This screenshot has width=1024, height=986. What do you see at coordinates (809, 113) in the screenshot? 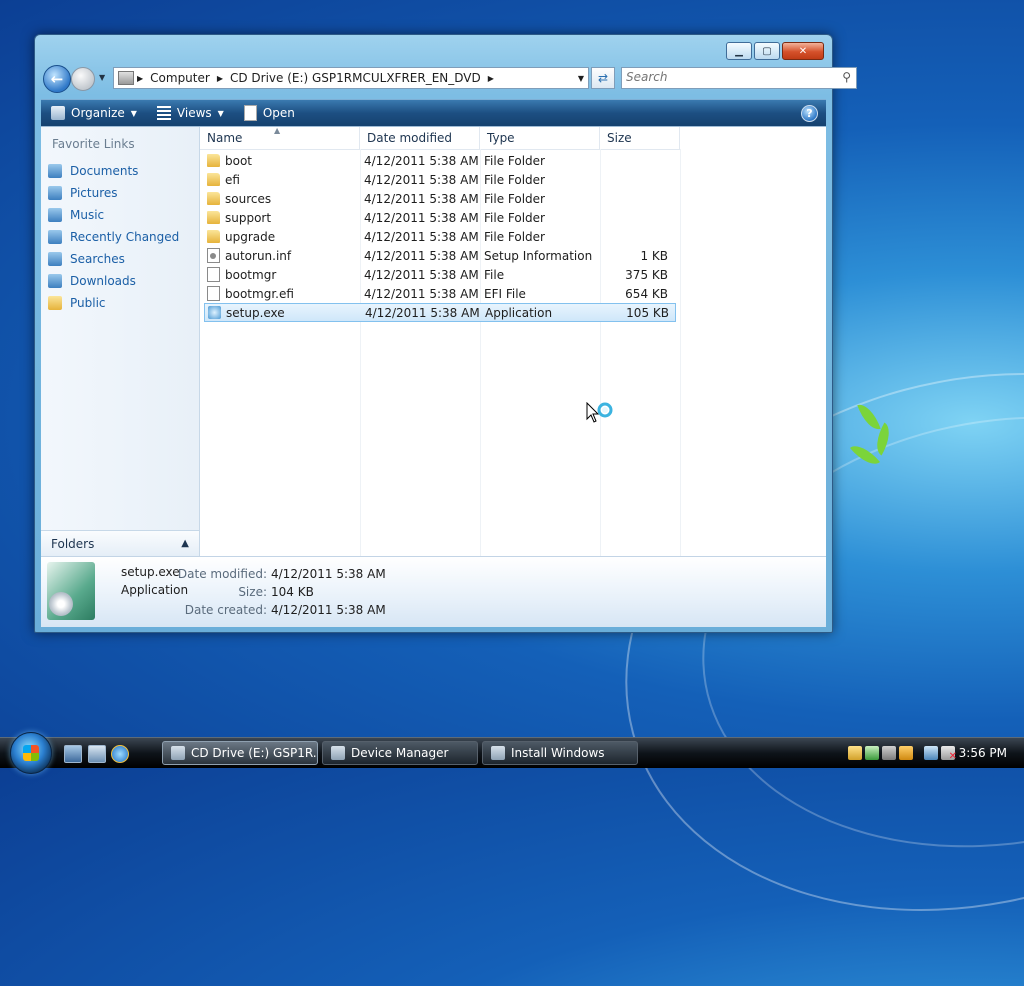
I see `help-button: ?` at bounding box center [809, 113].